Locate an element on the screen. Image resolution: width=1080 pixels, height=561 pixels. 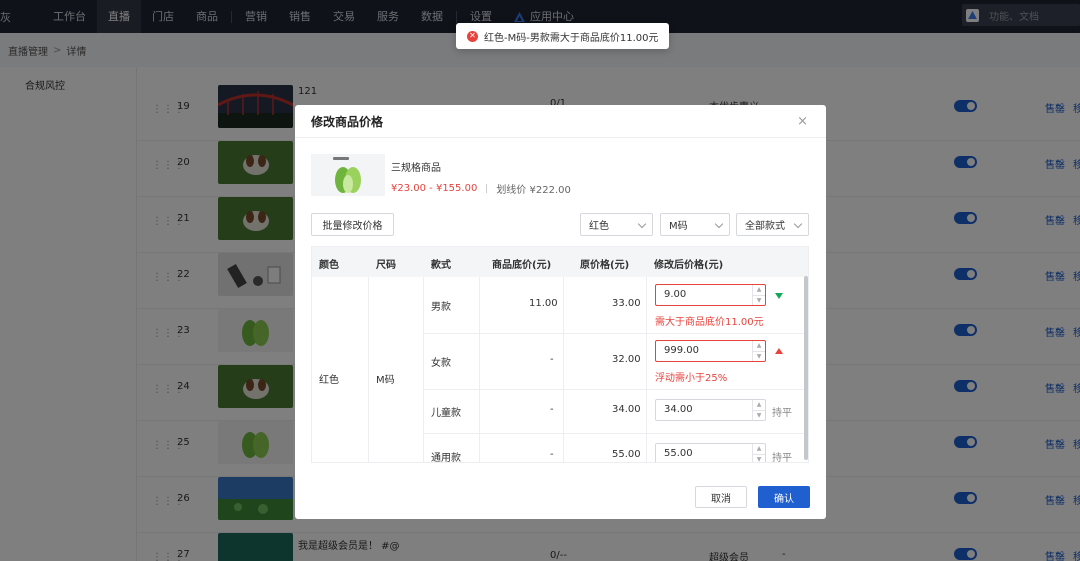
col-base-price: 商品底价(元) is located at coordinates (522, 265).